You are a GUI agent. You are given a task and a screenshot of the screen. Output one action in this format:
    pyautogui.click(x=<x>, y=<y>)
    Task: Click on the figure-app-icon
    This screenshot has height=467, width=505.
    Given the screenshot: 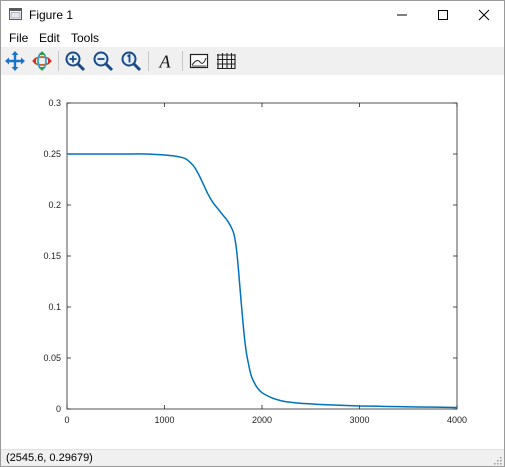 What is the action you would take?
    pyautogui.click(x=15, y=14)
    